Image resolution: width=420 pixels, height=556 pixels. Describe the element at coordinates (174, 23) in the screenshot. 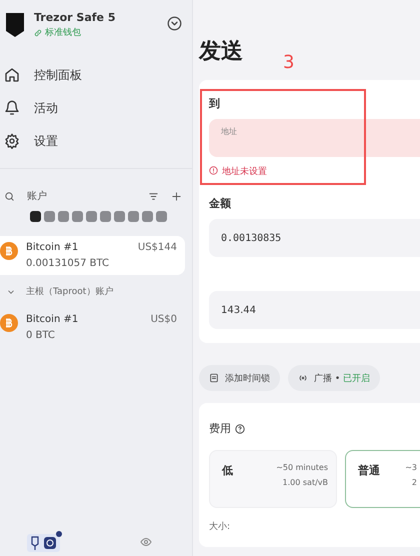

I see `chevron-down-icon` at that location.